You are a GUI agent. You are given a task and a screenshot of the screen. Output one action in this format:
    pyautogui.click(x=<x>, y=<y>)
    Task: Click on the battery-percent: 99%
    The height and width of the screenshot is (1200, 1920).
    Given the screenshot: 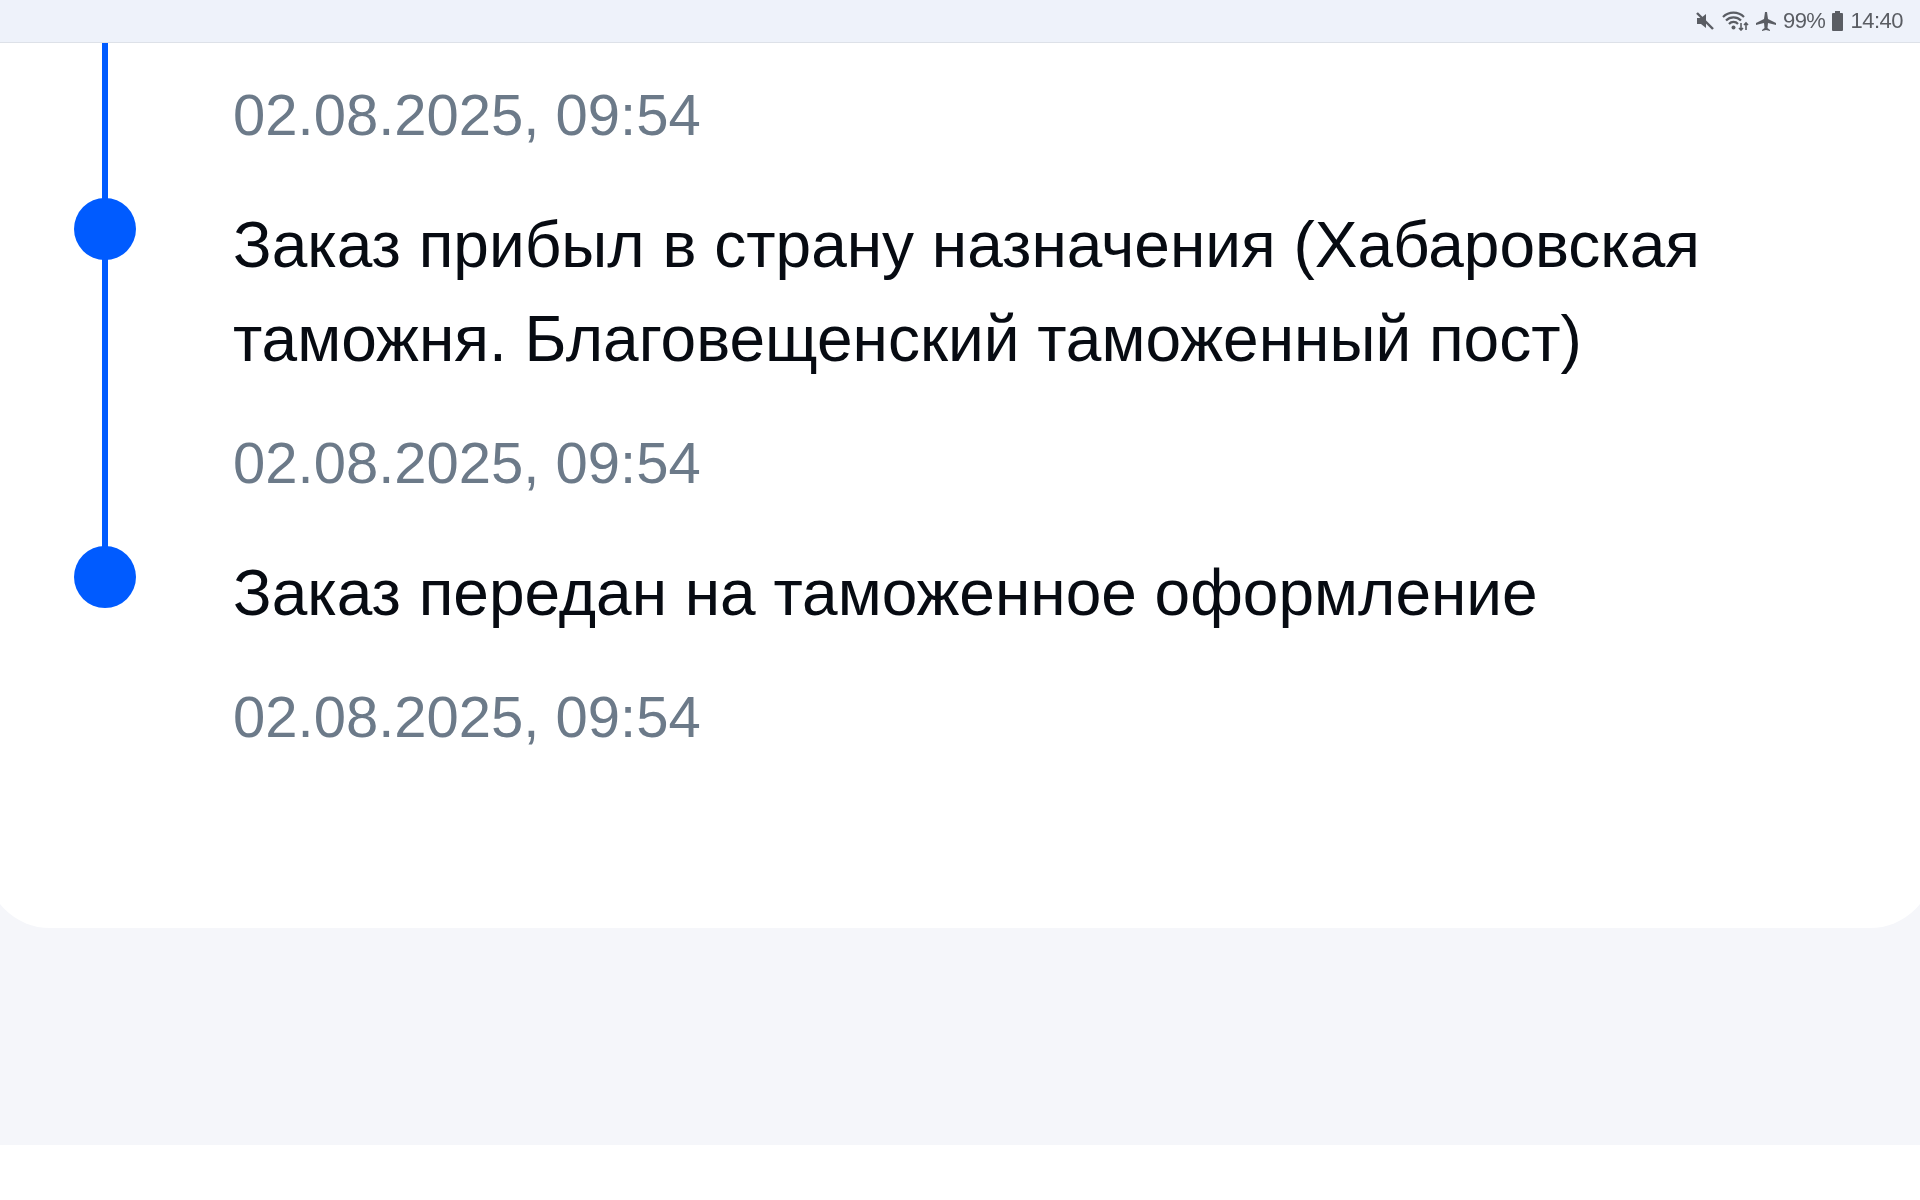 What is the action you would take?
    pyautogui.click(x=1804, y=21)
    